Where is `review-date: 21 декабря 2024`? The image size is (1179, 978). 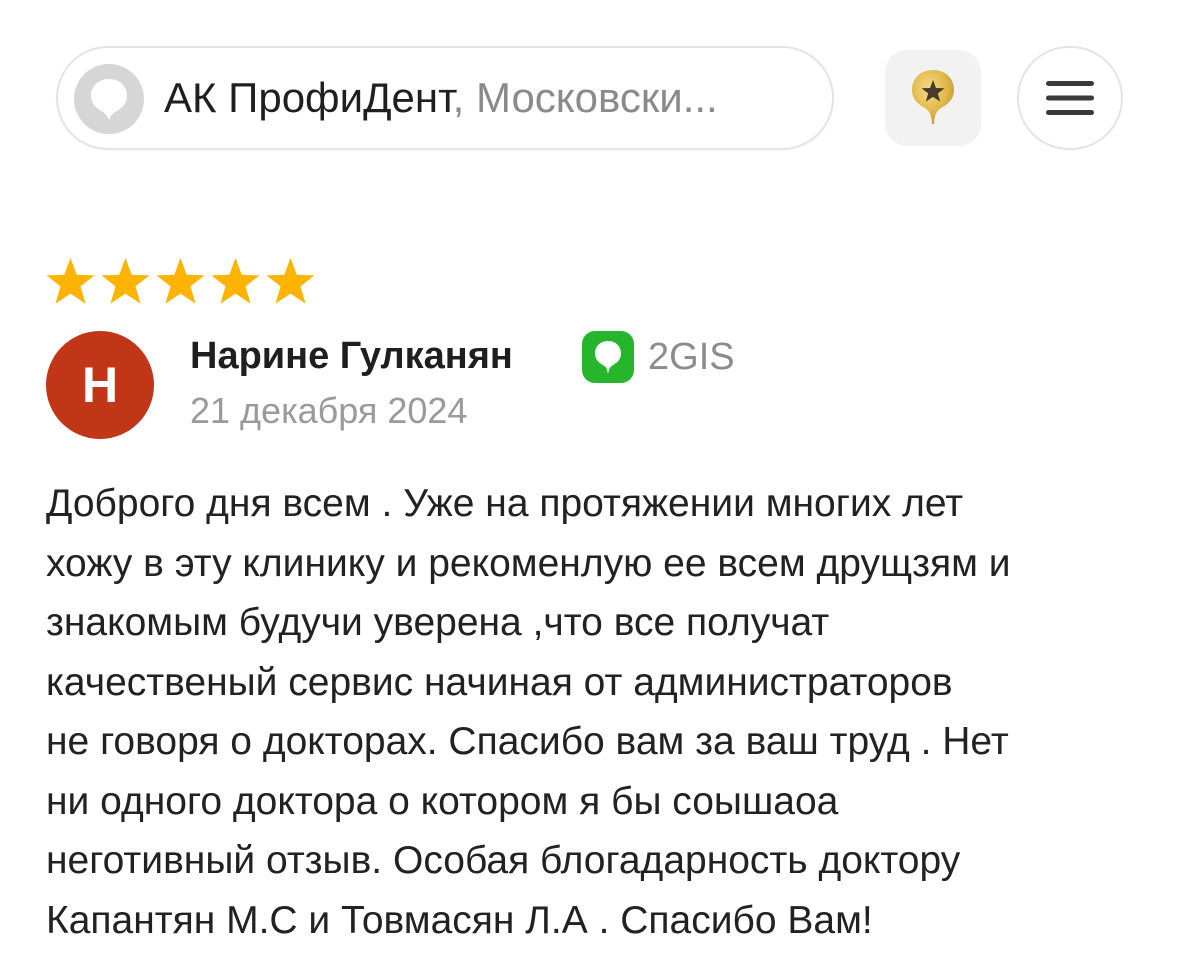
review-date: 21 декабря 2024 is located at coordinates (329, 410).